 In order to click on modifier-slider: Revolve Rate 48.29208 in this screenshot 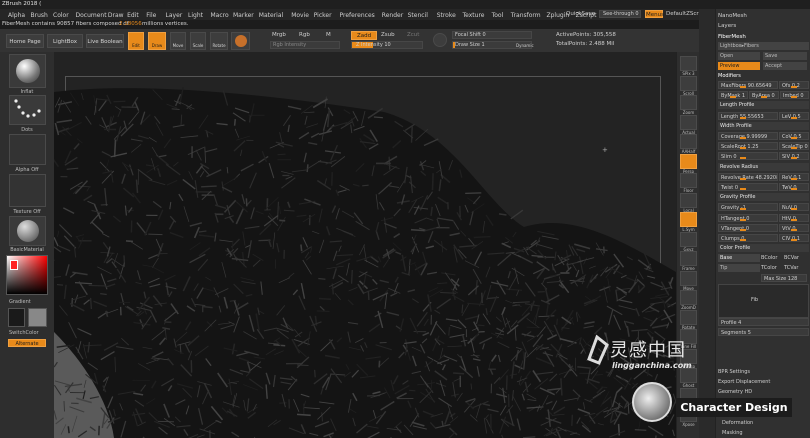, I will do `click(748, 176)`.